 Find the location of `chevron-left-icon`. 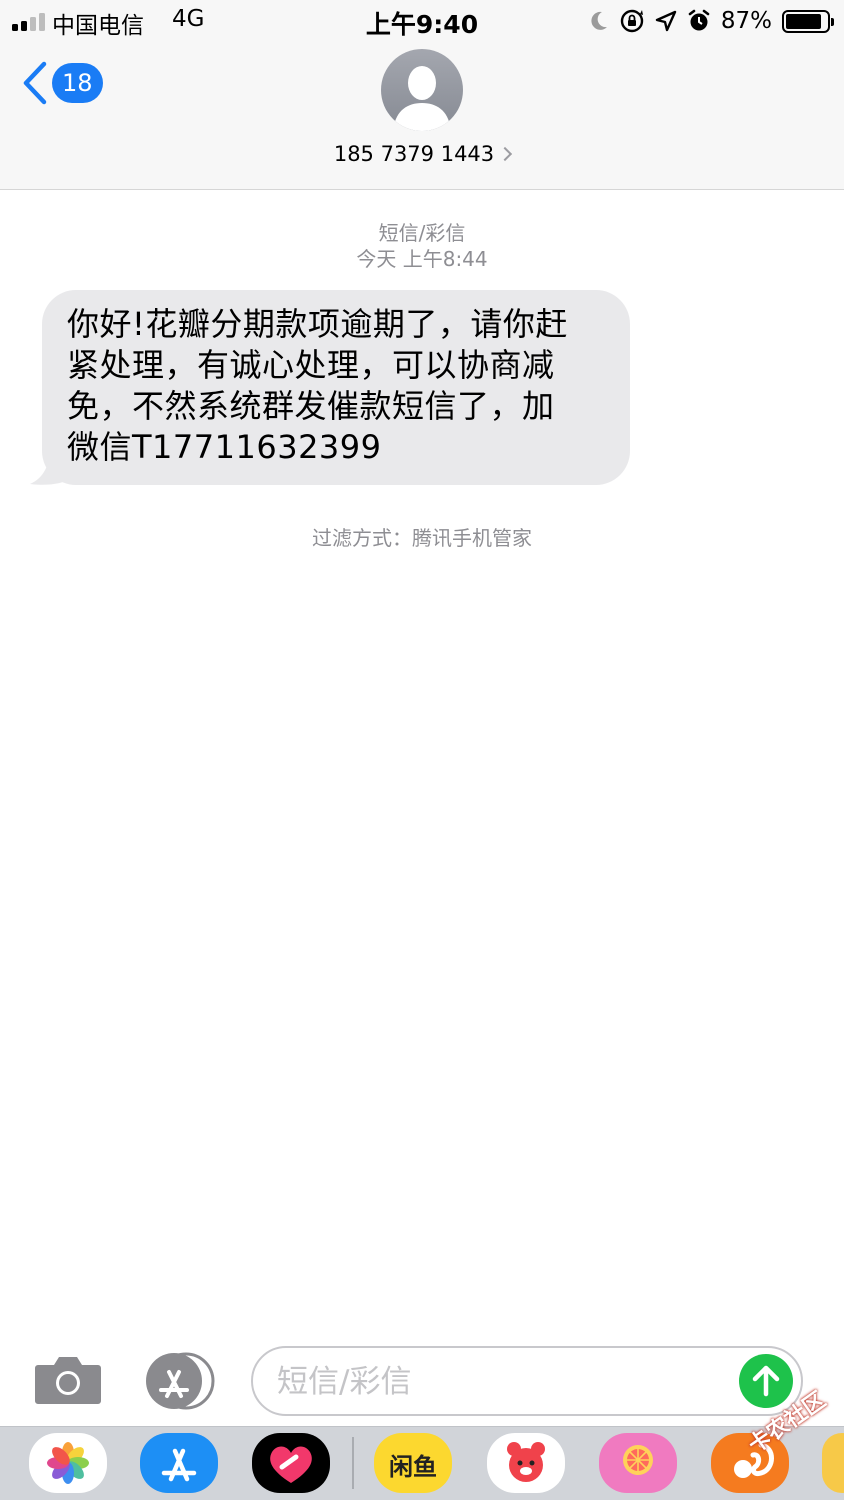

chevron-left-icon is located at coordinates (35, 83).